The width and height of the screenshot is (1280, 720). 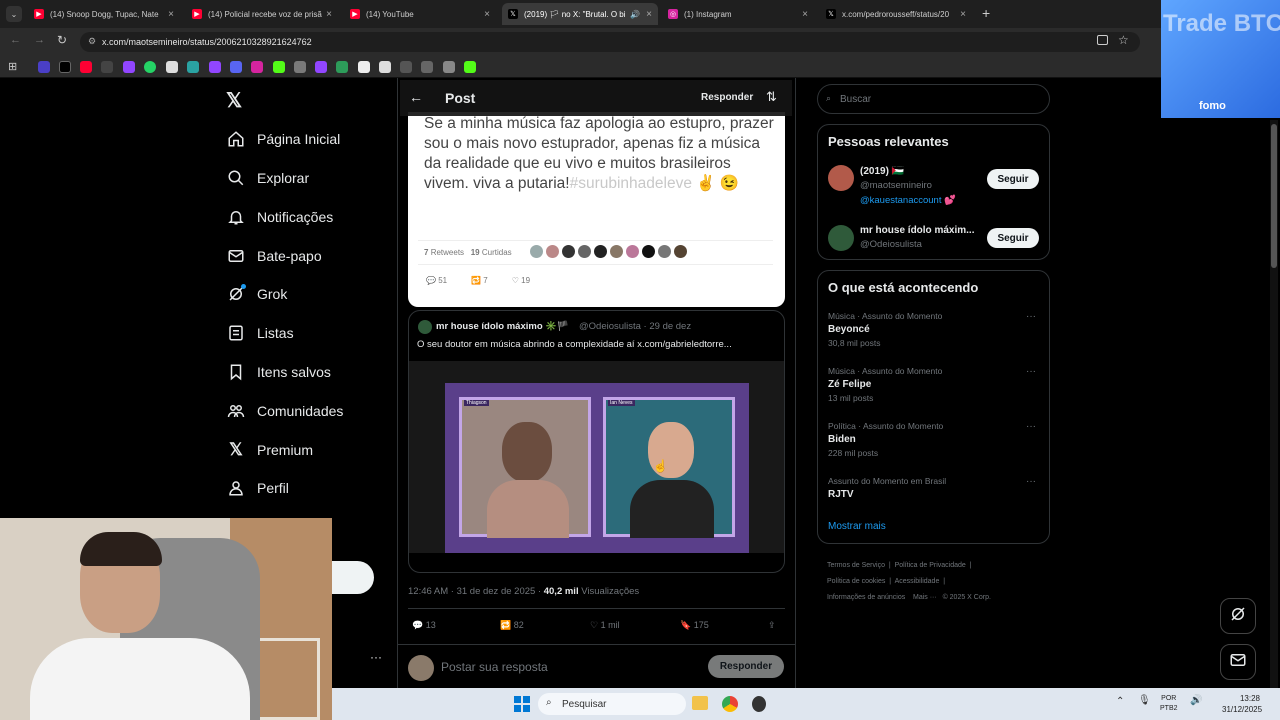 I want to click on settings-sliders-icon: ⇅, so click(x=771, y=97).